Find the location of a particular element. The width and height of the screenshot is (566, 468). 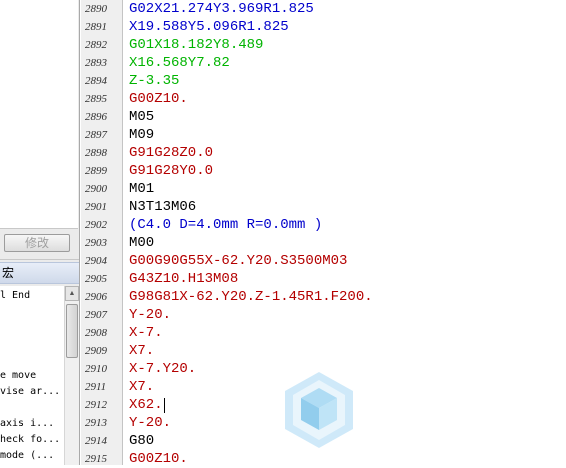

code-line: X-7. is located at coordinates (146, 333).